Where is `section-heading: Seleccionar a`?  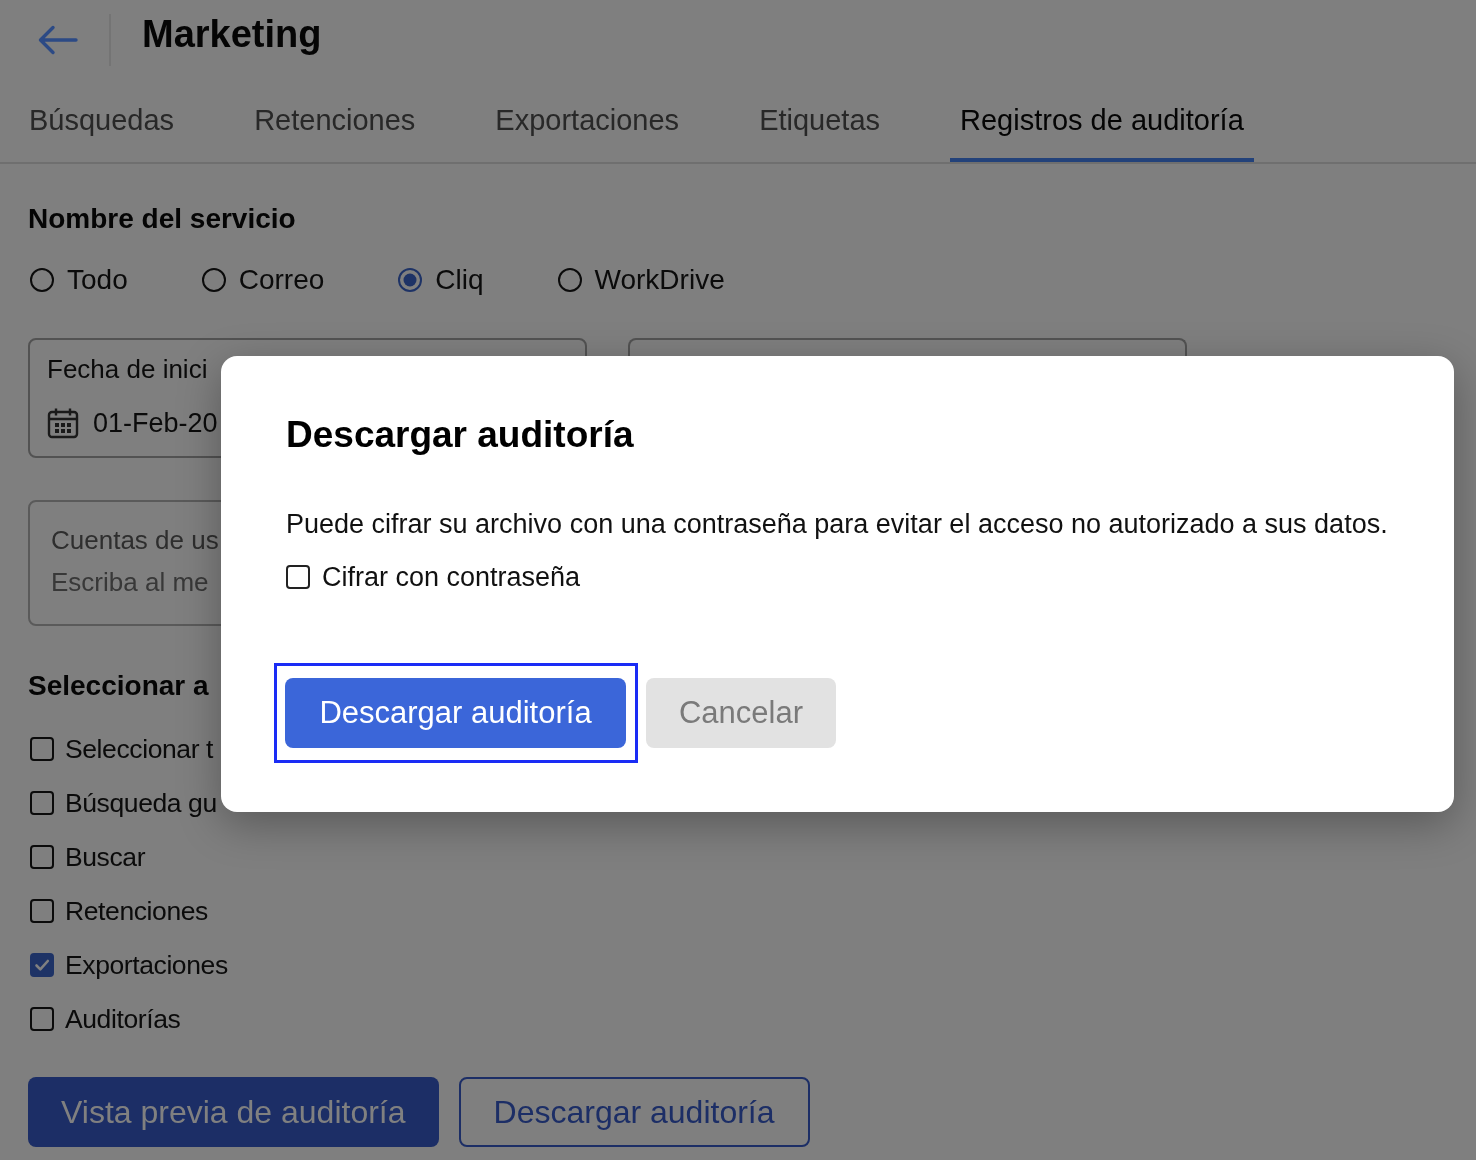
section-heading: Seleccionar a is located at coordinates (118, 686).